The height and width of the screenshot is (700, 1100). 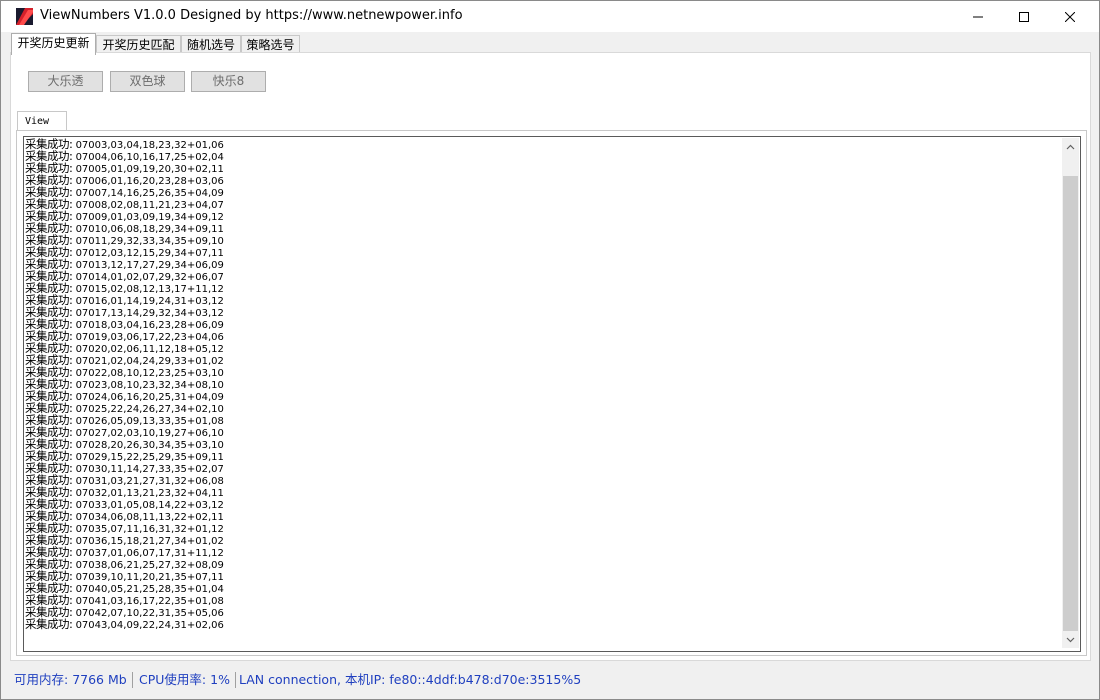 I want to click on log-line: 采集成功: 07012,03,12,15,29,34+07,11, so click(x=543, y=252).